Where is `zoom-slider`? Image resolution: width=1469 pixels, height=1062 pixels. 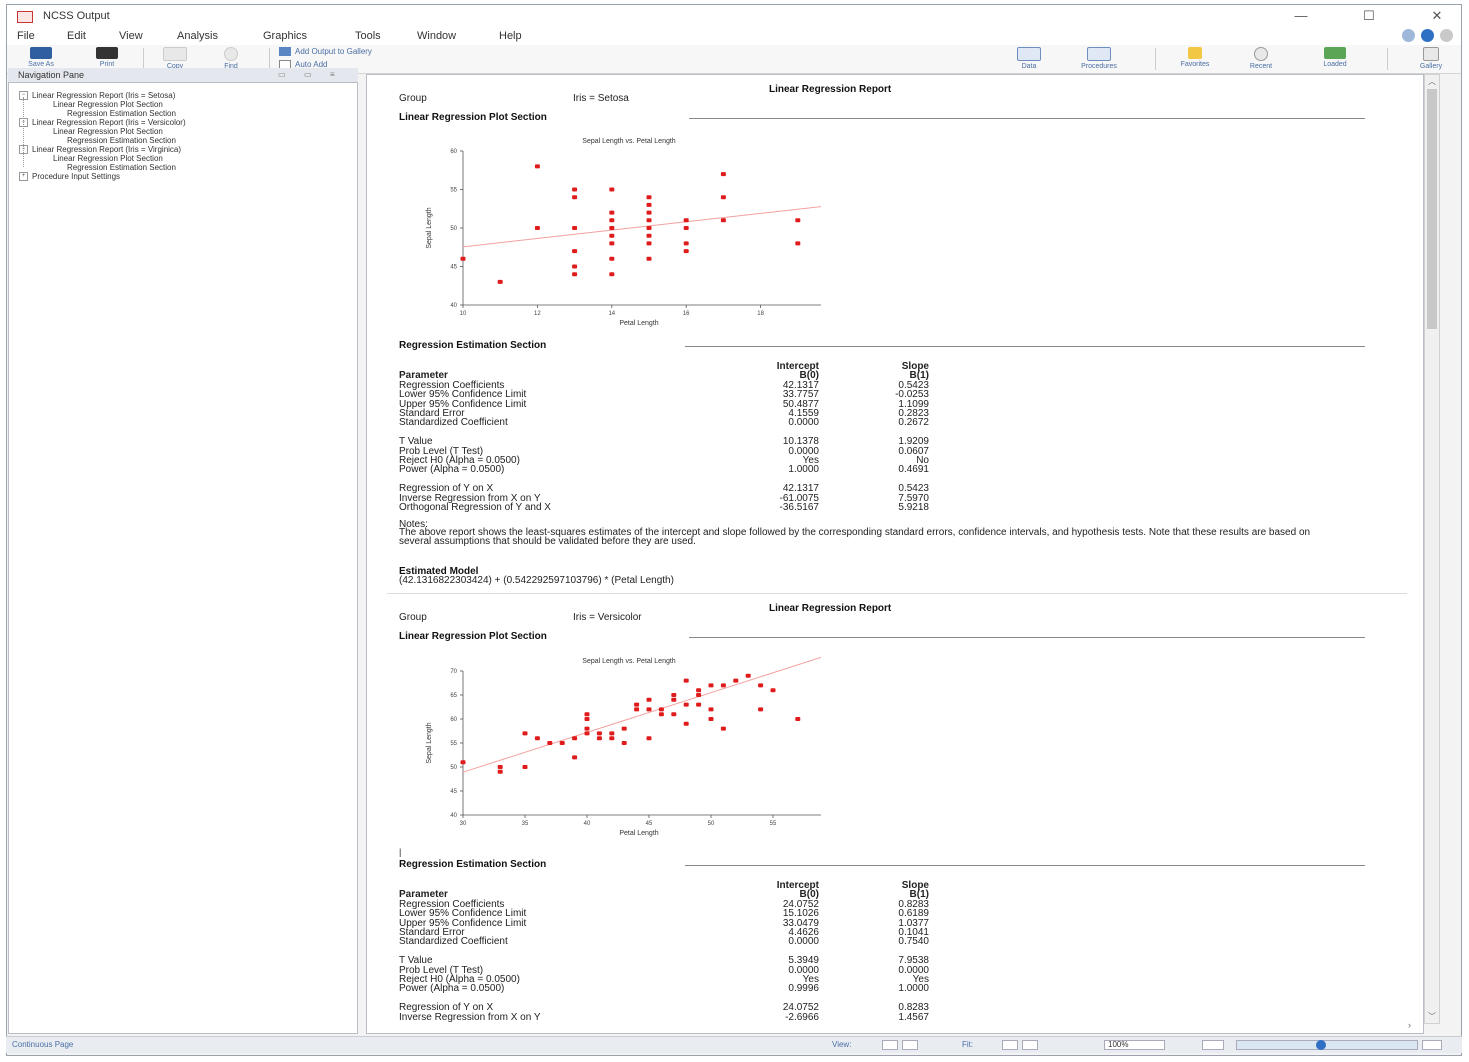 zoom-slider is located at coordinates (1327, 1045).